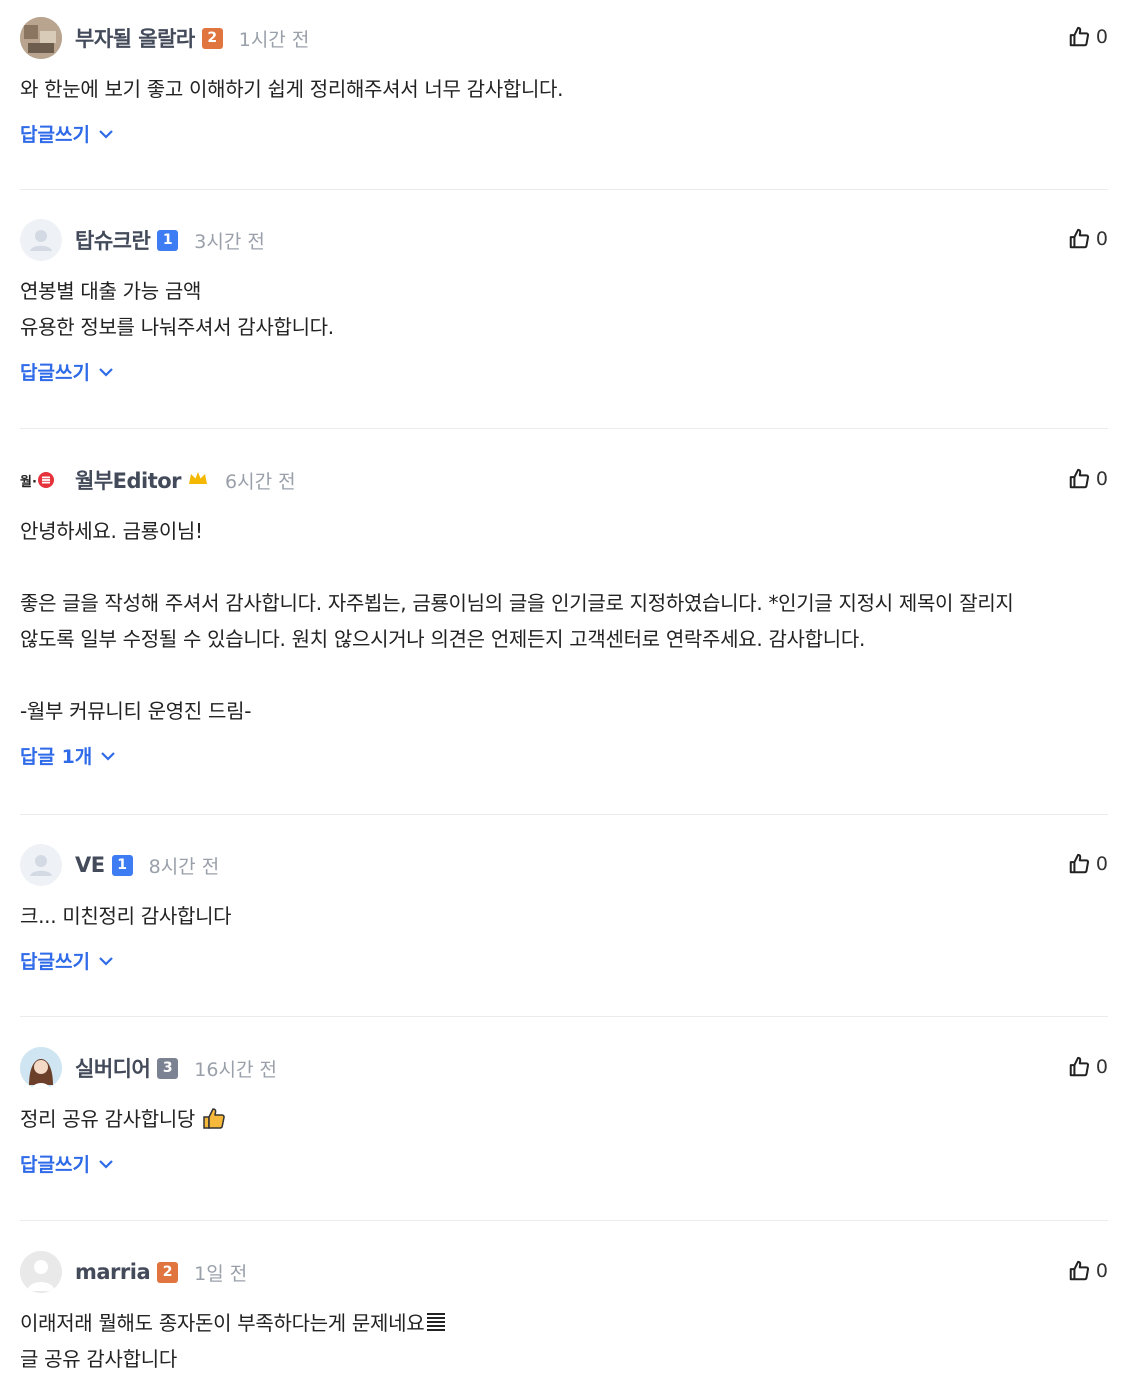 The width and height of the screenshot is (1129, 1389). I want to click on comment-time: 3시간 전, so click(229, 241).